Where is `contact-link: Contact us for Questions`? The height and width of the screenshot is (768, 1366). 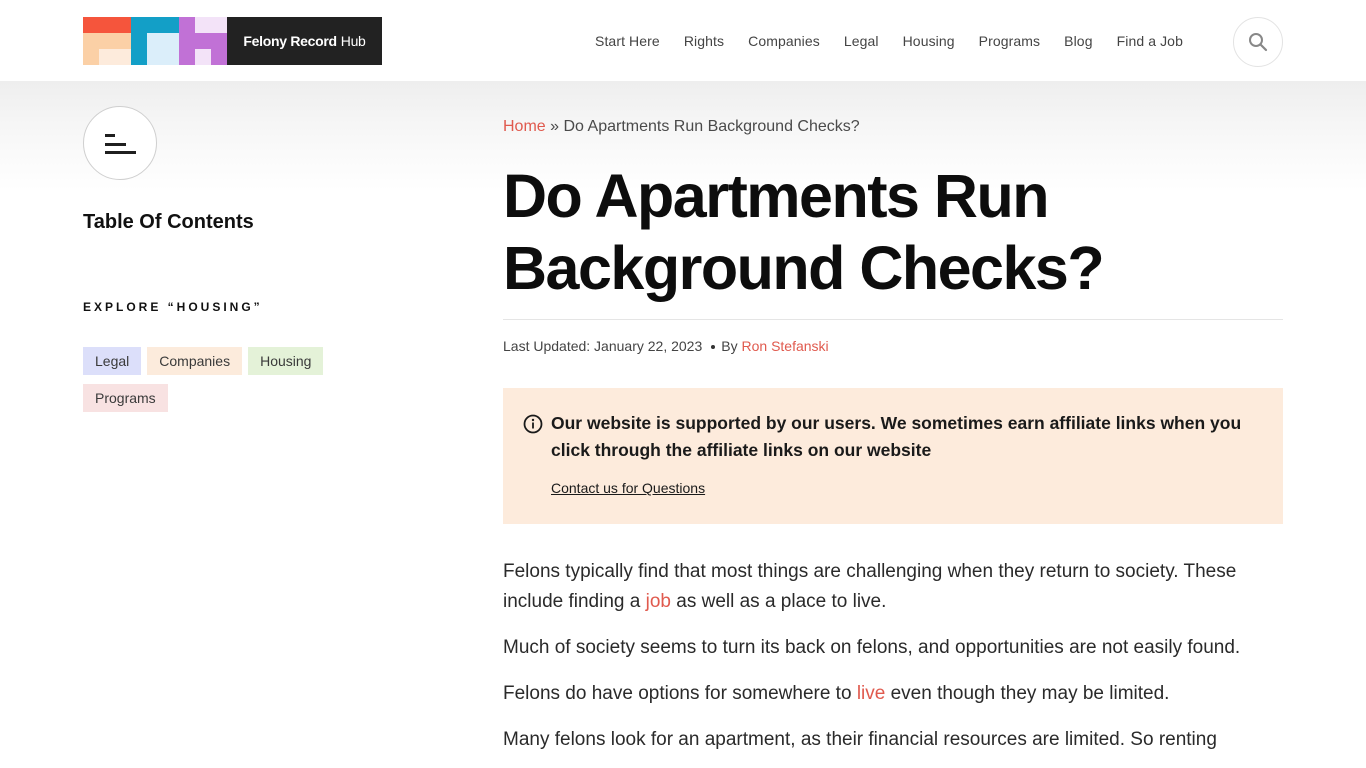 contact-link: Contact us for Questions is located at coordinates (628, 488).